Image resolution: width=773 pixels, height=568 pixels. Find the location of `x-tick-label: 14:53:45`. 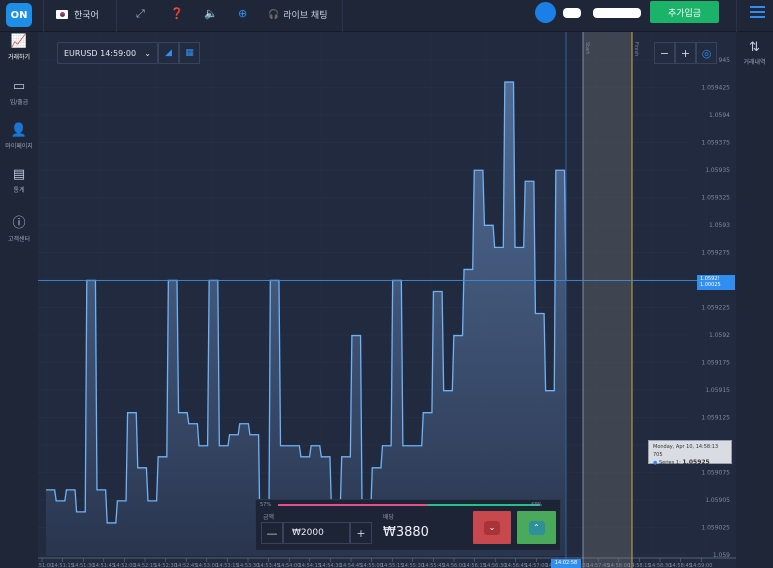

x-tick-label: 14:53:45 is located at coordinates (268, 565).